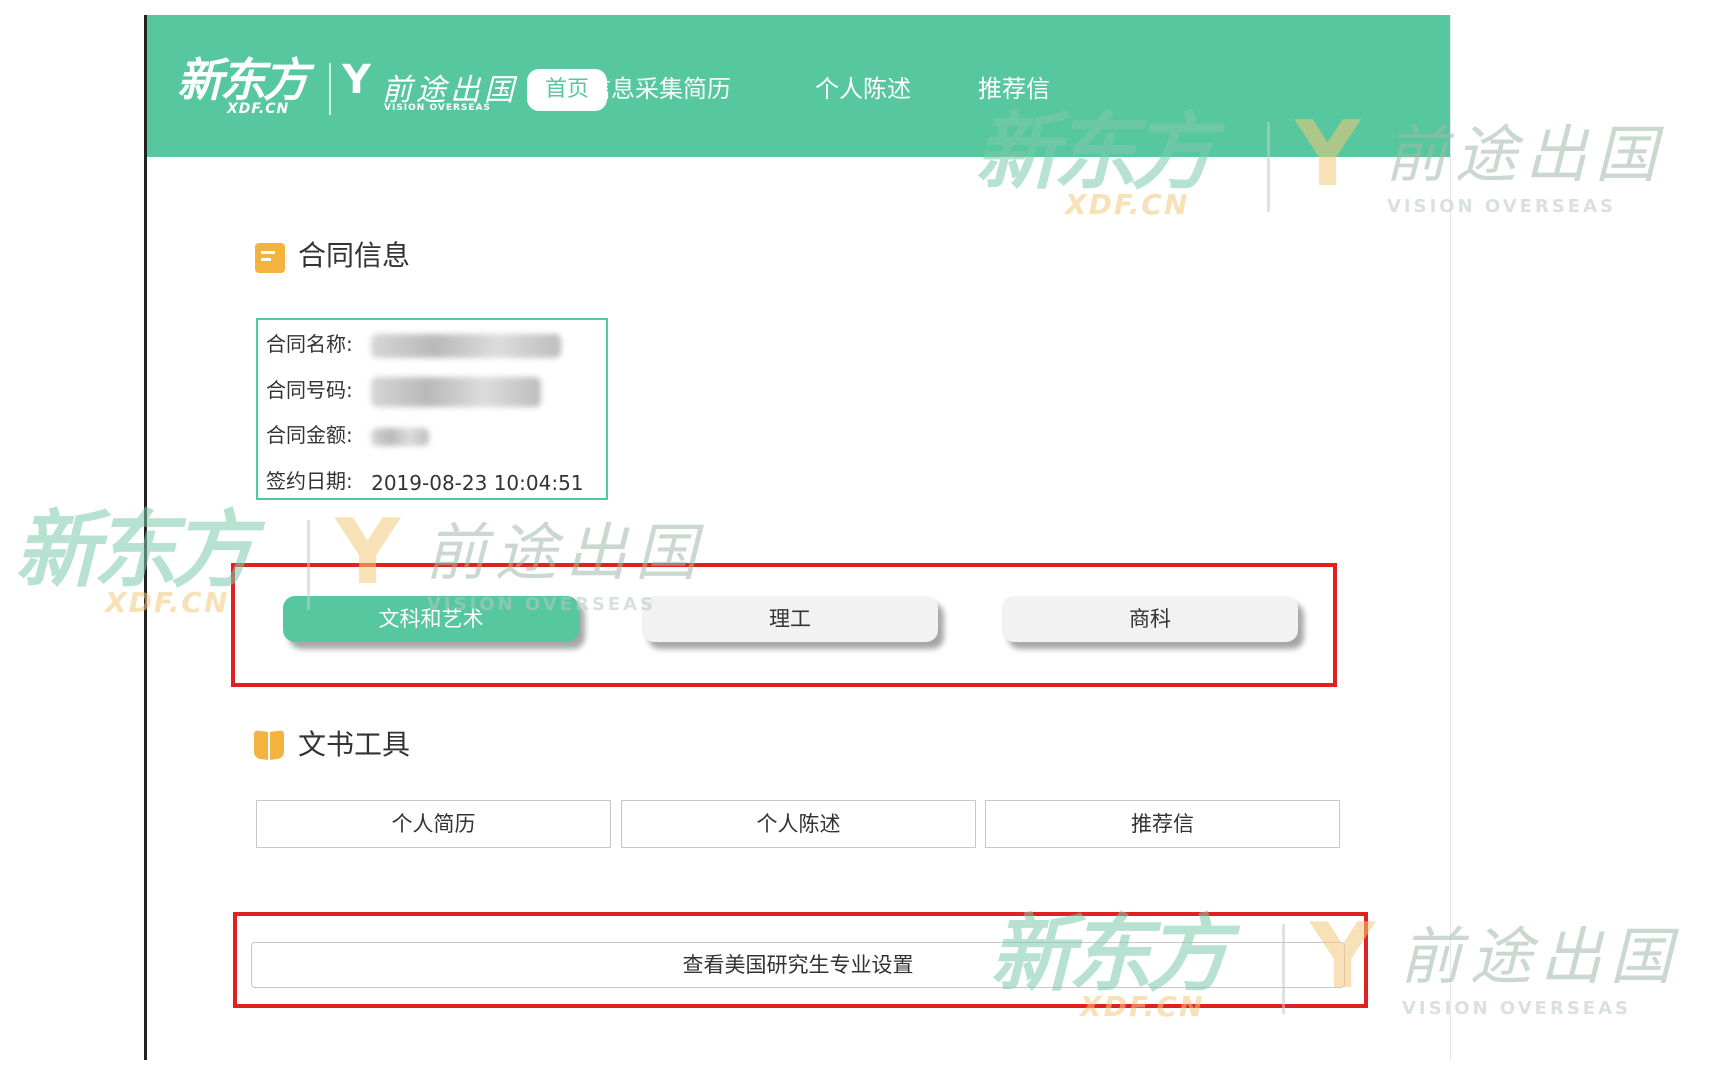 Image resolution: width=1726 pixels, height=1082 pixels. I want to click on book-icon, so click(270, 745).